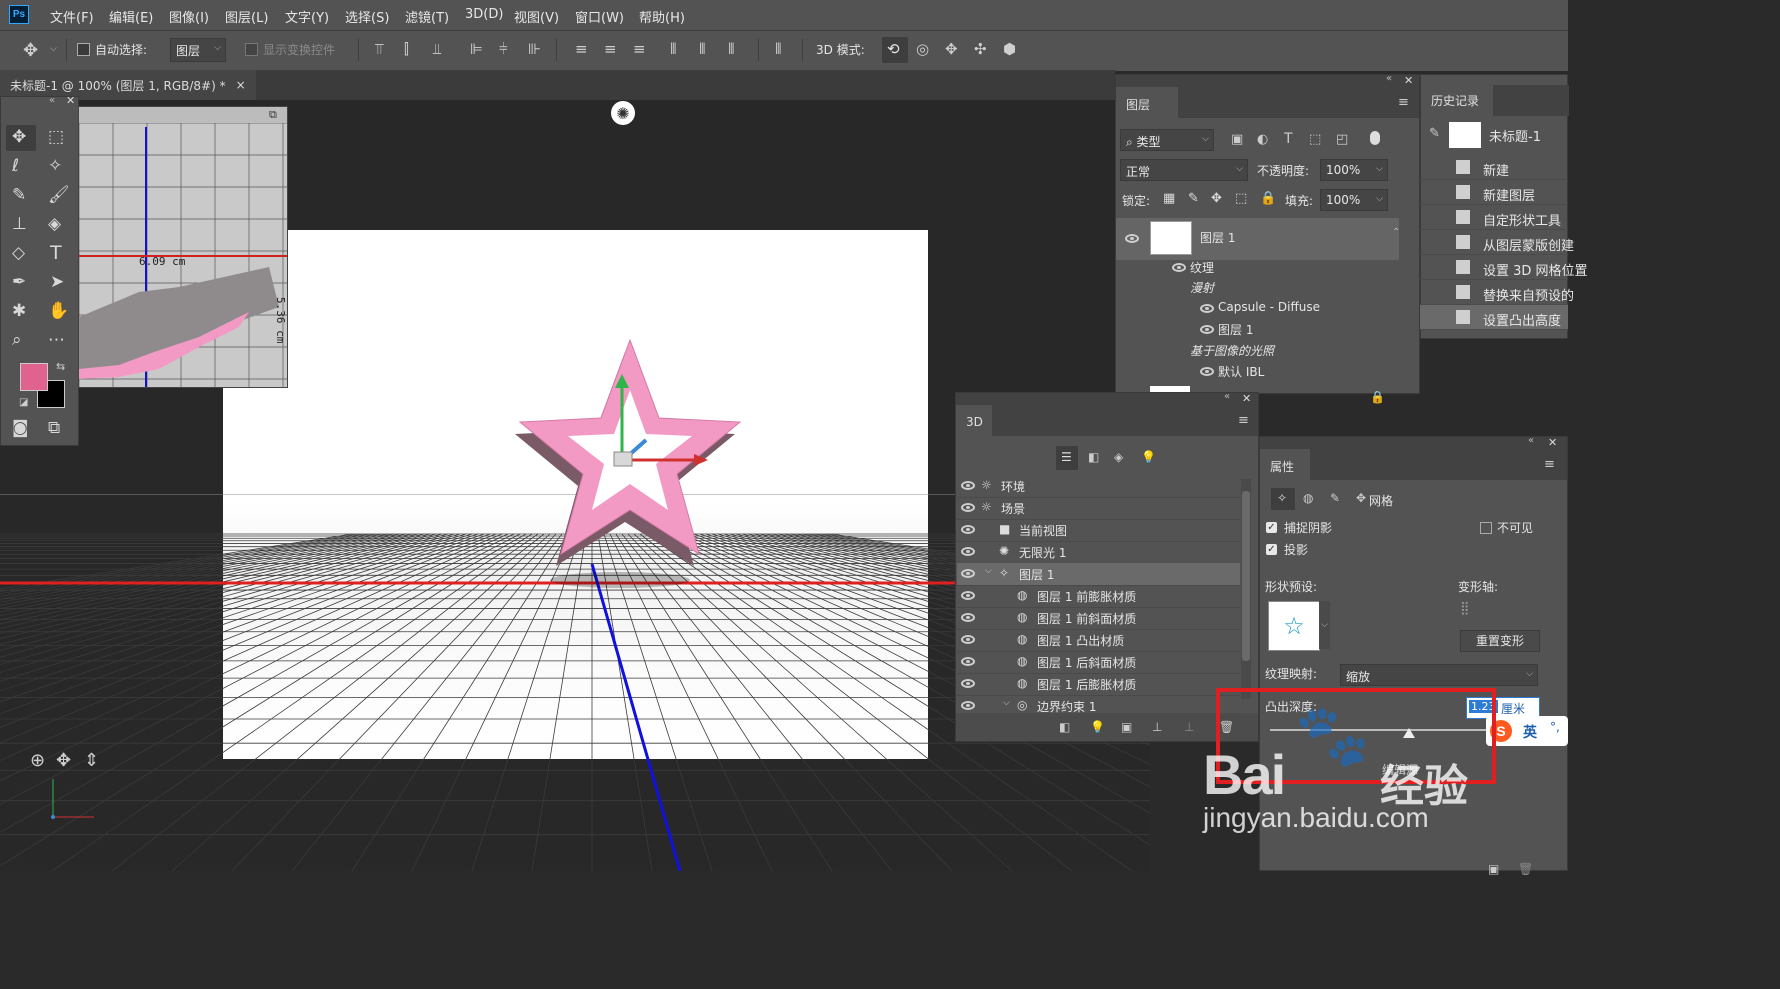 The image size is (1780, 989). What do you see at coordinates (55, 166) in the screenshot?
I see `magic-wand-tool-icon: ✧` at bounding box center [55, 166].